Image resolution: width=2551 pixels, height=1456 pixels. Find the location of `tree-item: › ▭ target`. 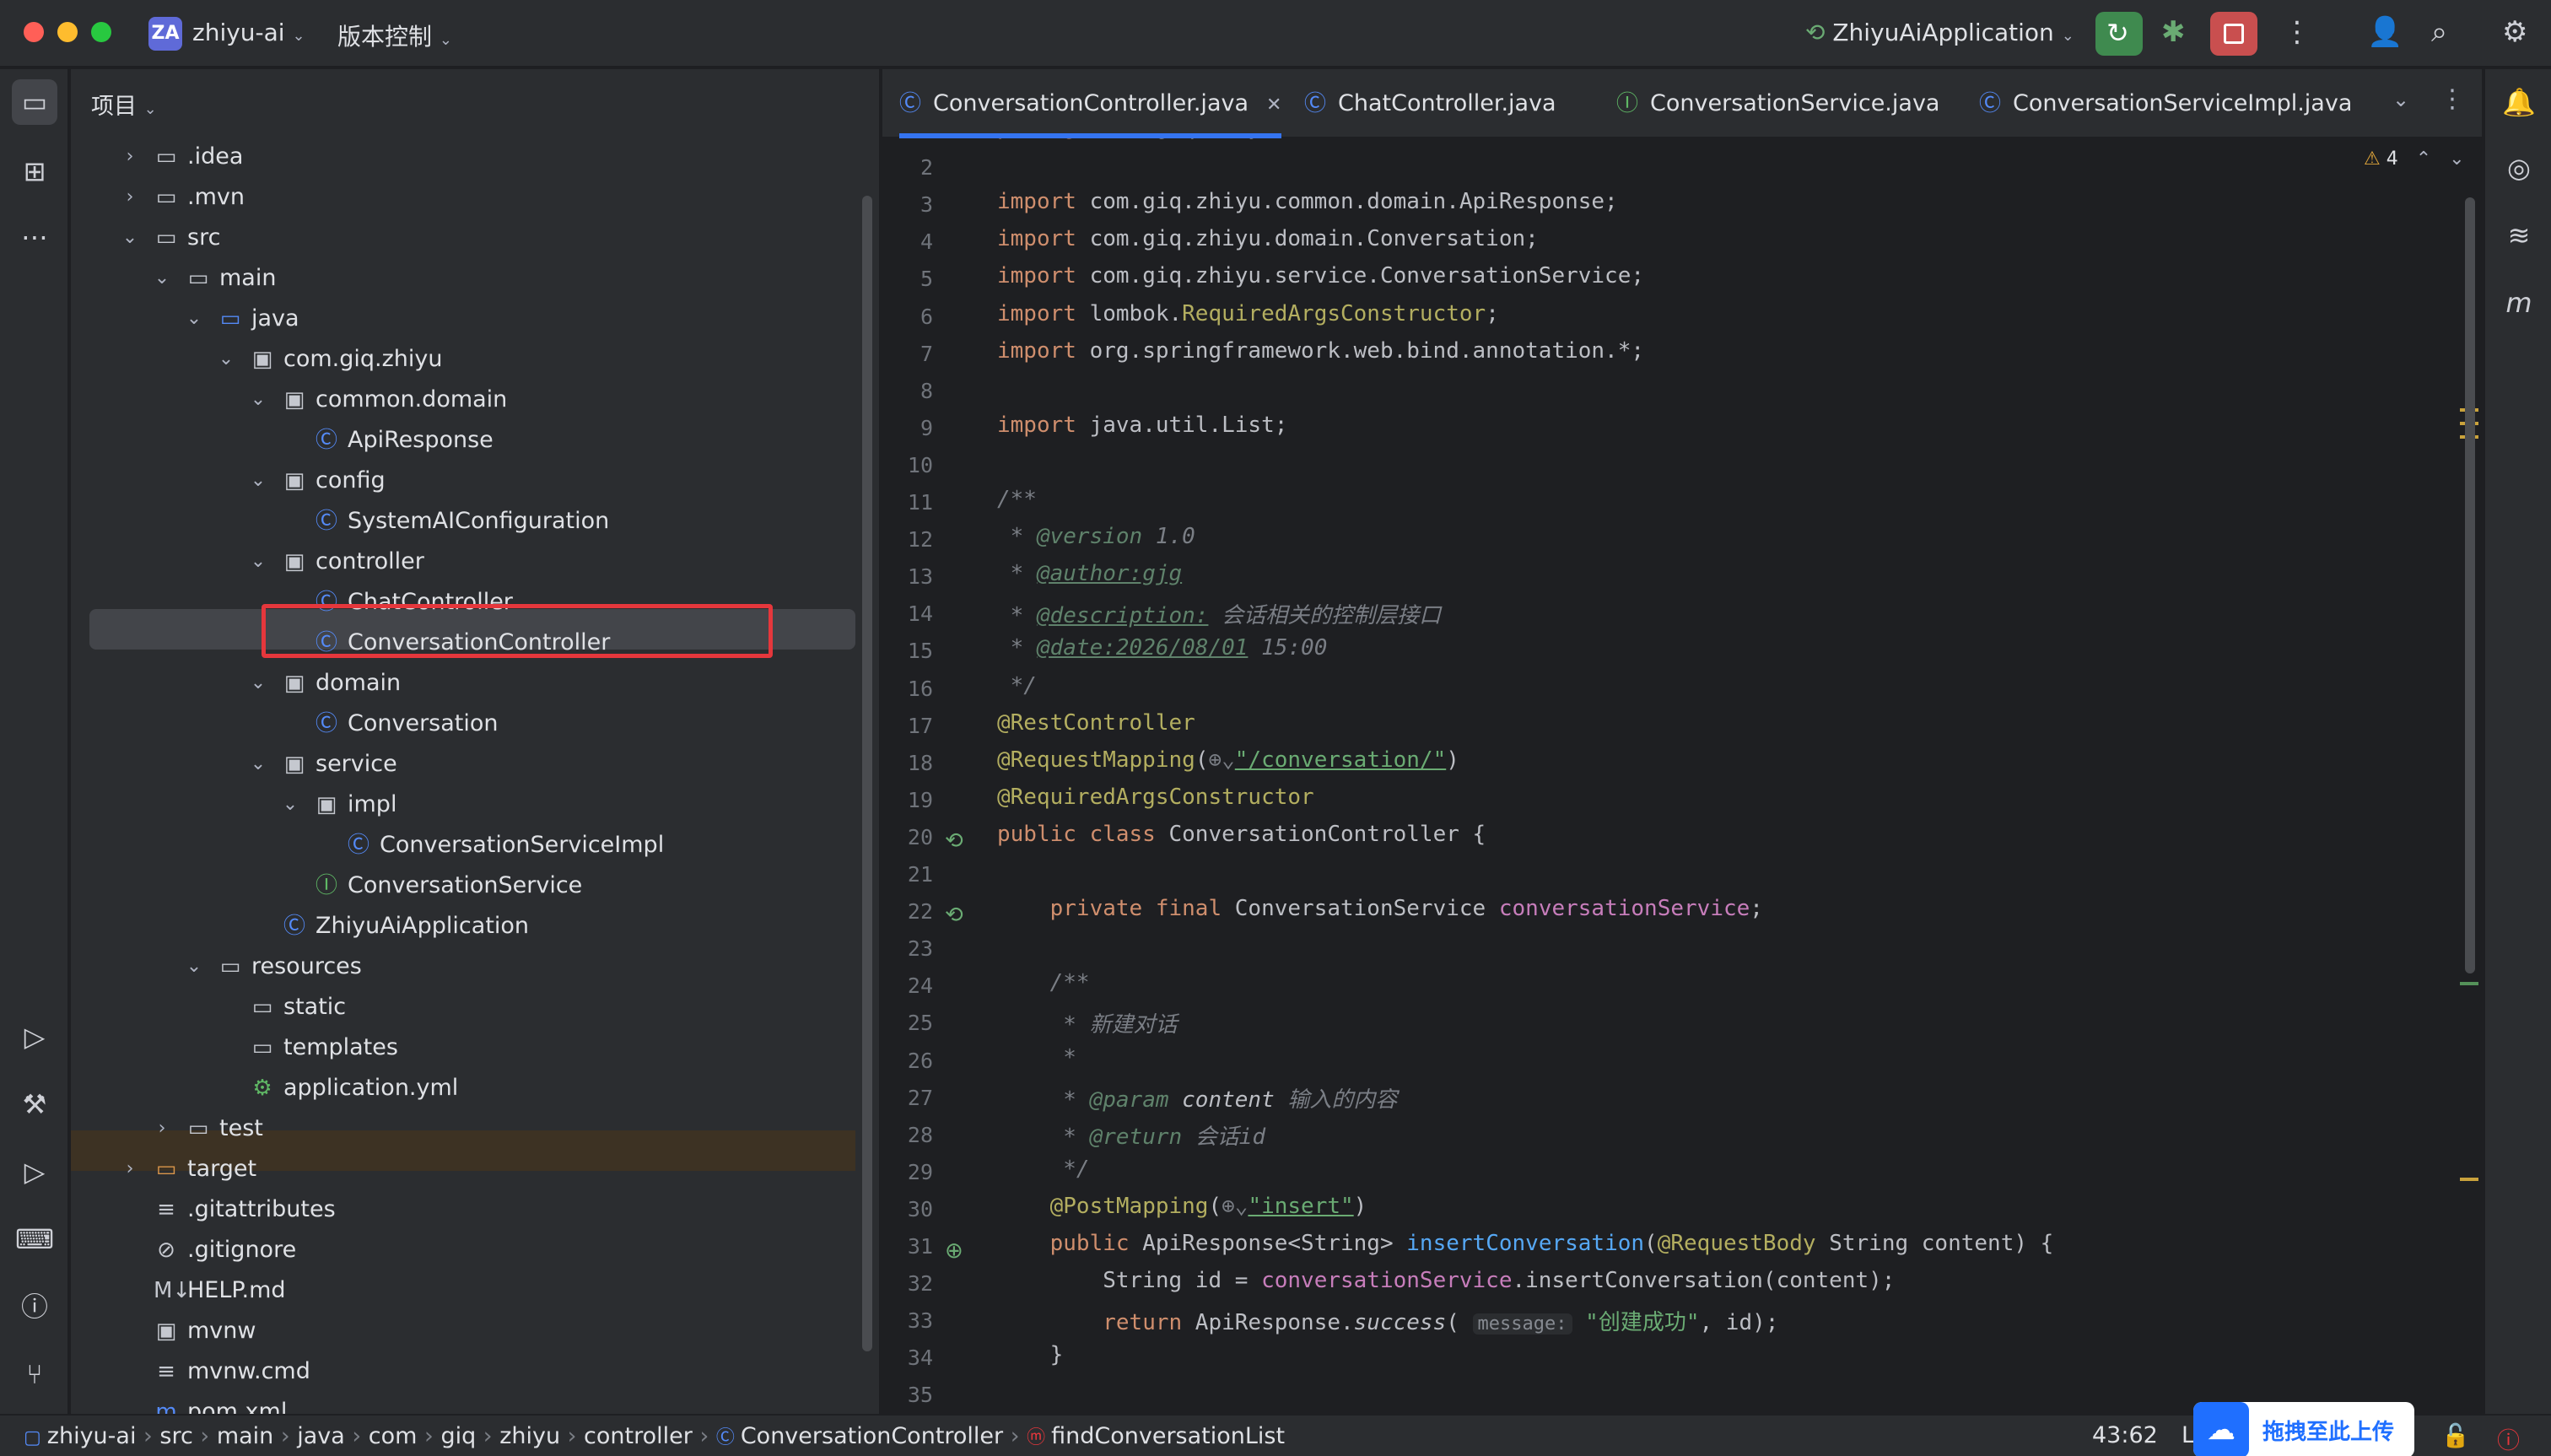

tree-item: › ▭ target is located at coordinates (475, 1169).